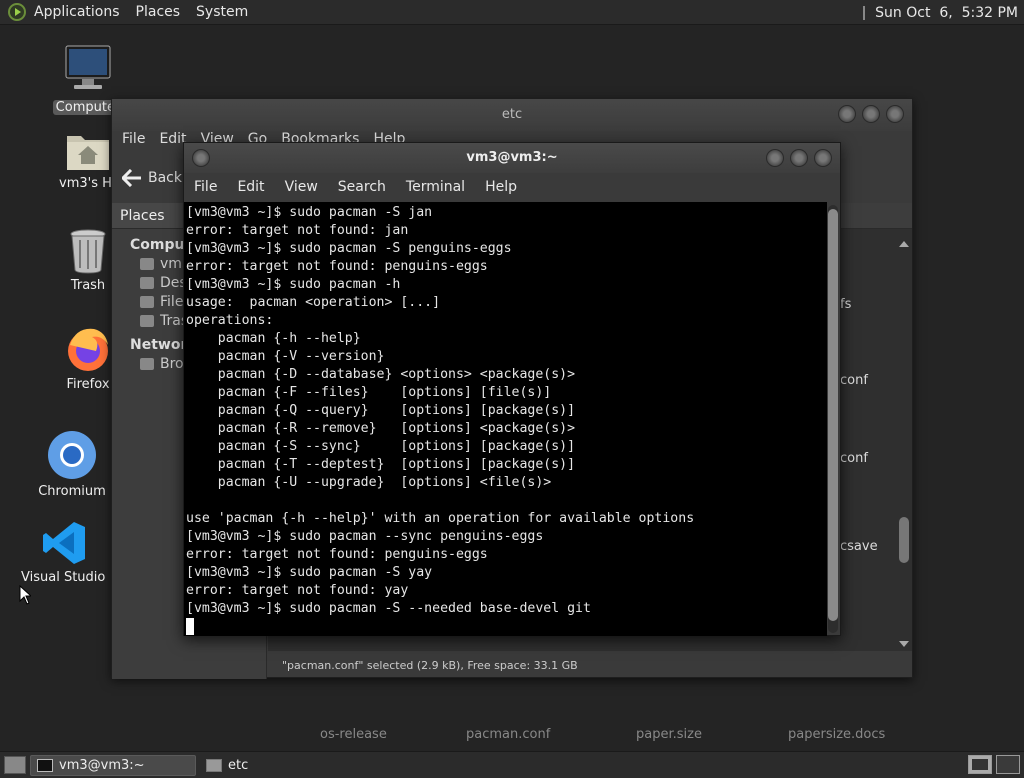 This screenshot has width=1024, height=778. I want to click on terminal-line: [vm3@vm3 ~]$ sudo pacman -S yay, so click(309, 572).